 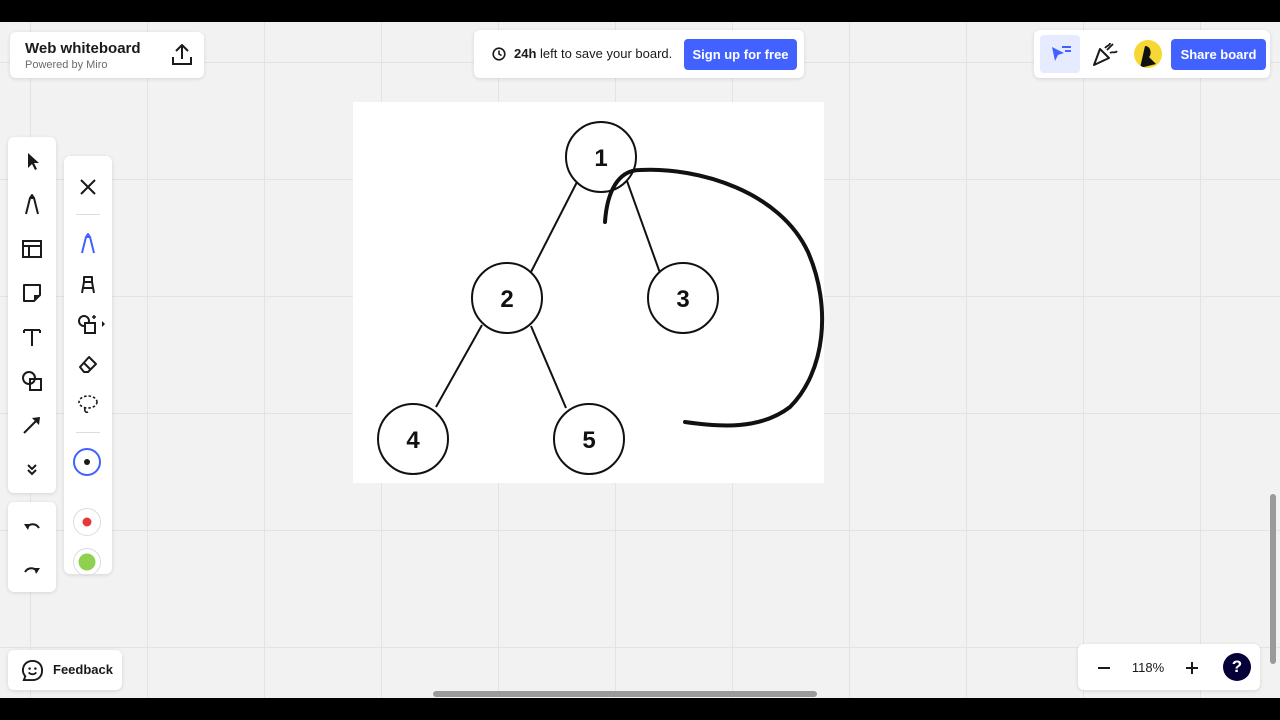 I want to click on pointer-icon, so click(x=1061, y=53).